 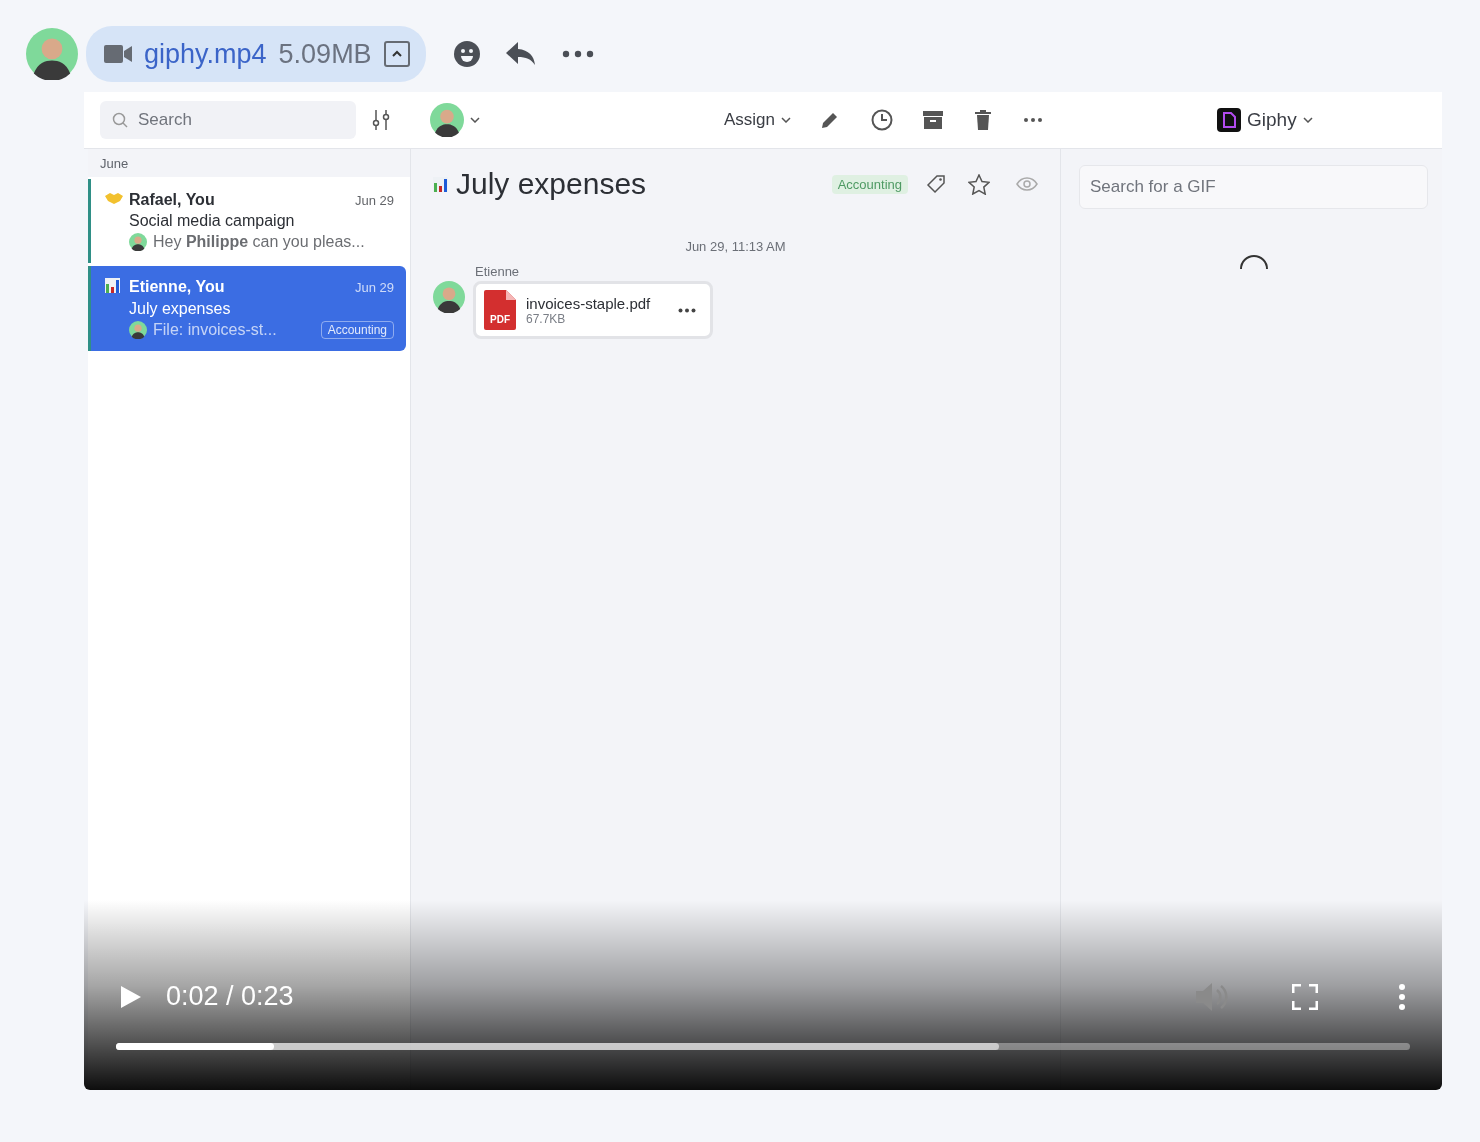 What do you see at coordinates (1253, 263) in the screenshot?
I see `loading-spinner` at bounding box center [1253, 263].